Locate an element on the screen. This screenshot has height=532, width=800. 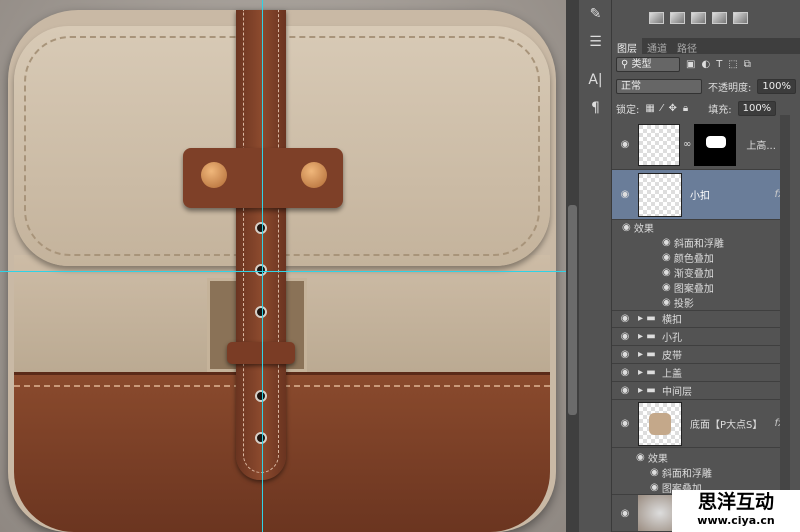
layer-filter-select: ⚲ 类型 is located at coordinates (648, 64).